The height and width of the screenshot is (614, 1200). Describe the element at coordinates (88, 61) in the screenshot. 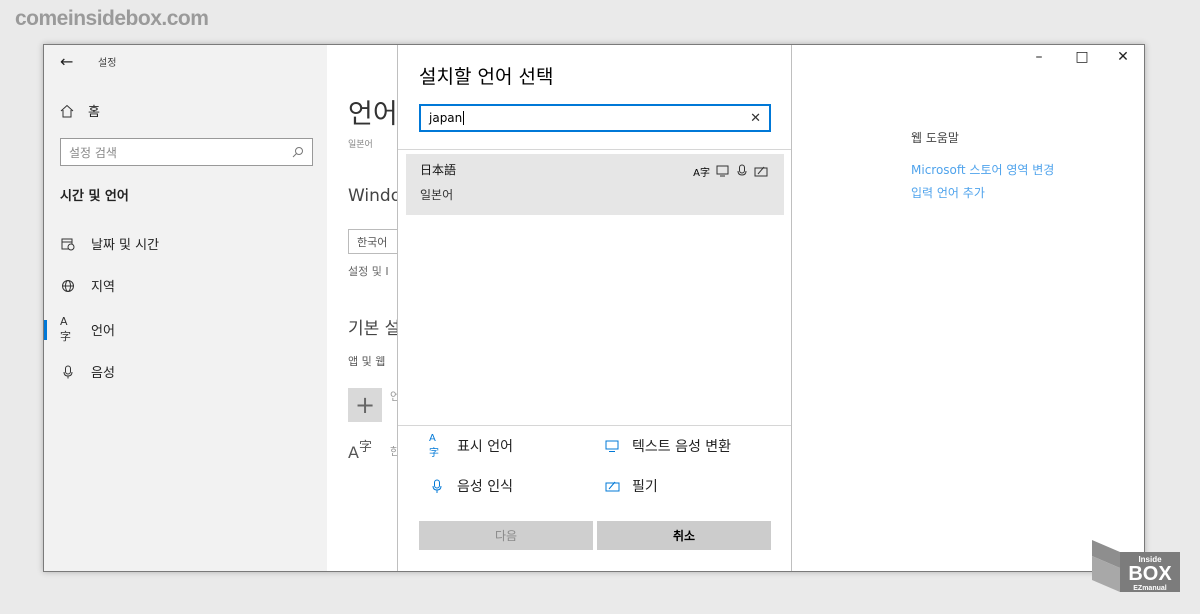

I see `title-bar: ← 설정` at that location.